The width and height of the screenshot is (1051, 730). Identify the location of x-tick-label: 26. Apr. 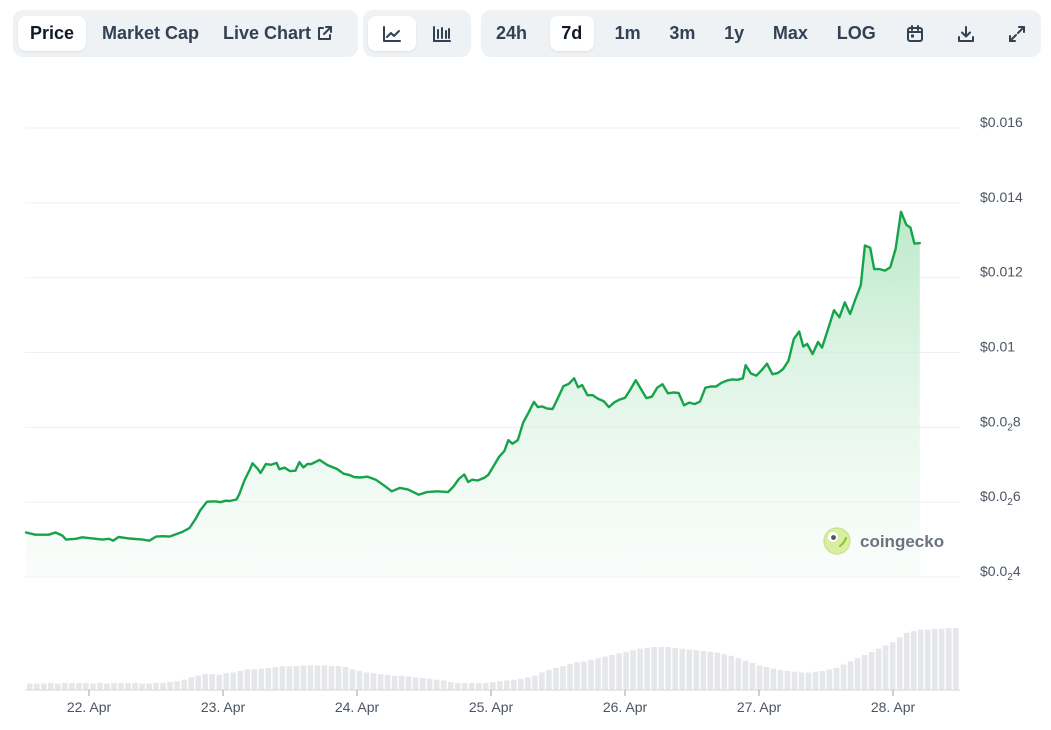
(625, 707).